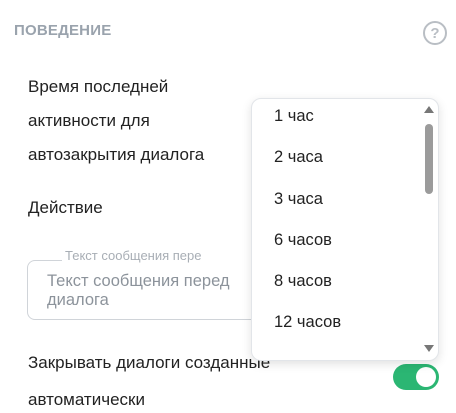 This screenshot has width=456, height=413. What do you see at coordinates (303, 284) in the screenshot?
I see `dropdown-option: 8 часов` at bounding box center [303, 284].